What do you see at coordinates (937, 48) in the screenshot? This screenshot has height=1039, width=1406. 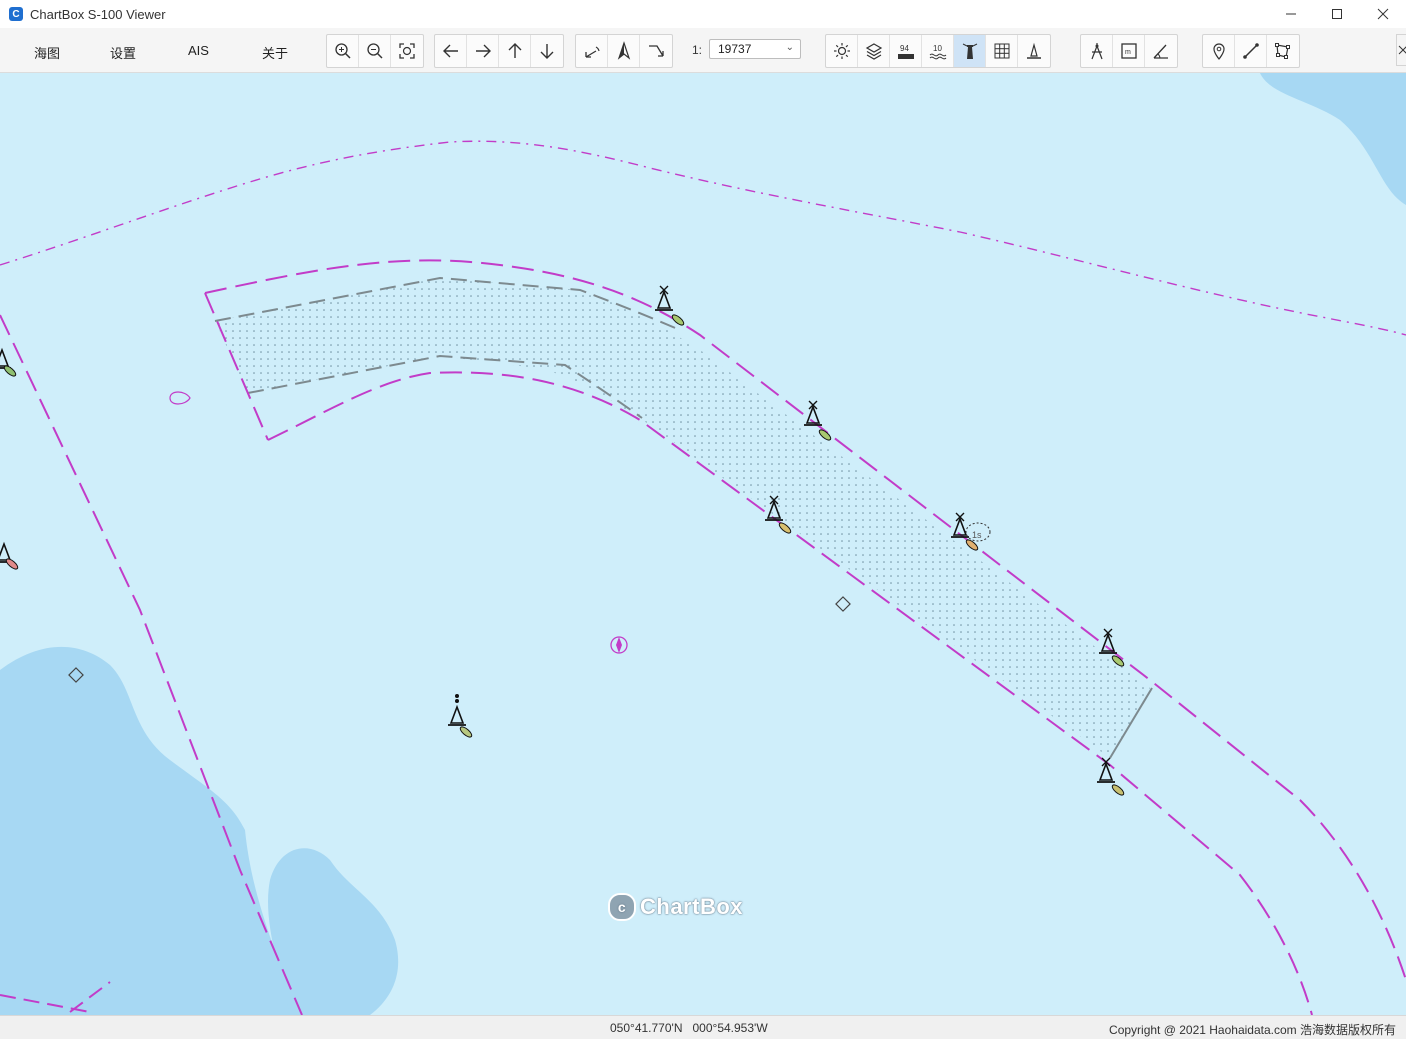 I see `svg-text: 10` at bounding box center [937, 48].